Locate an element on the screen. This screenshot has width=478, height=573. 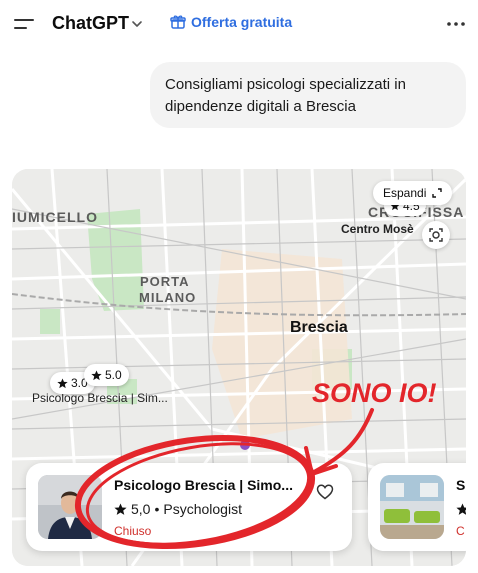
map-rating-pin: 5.0 is located at coordinates (106, 375).